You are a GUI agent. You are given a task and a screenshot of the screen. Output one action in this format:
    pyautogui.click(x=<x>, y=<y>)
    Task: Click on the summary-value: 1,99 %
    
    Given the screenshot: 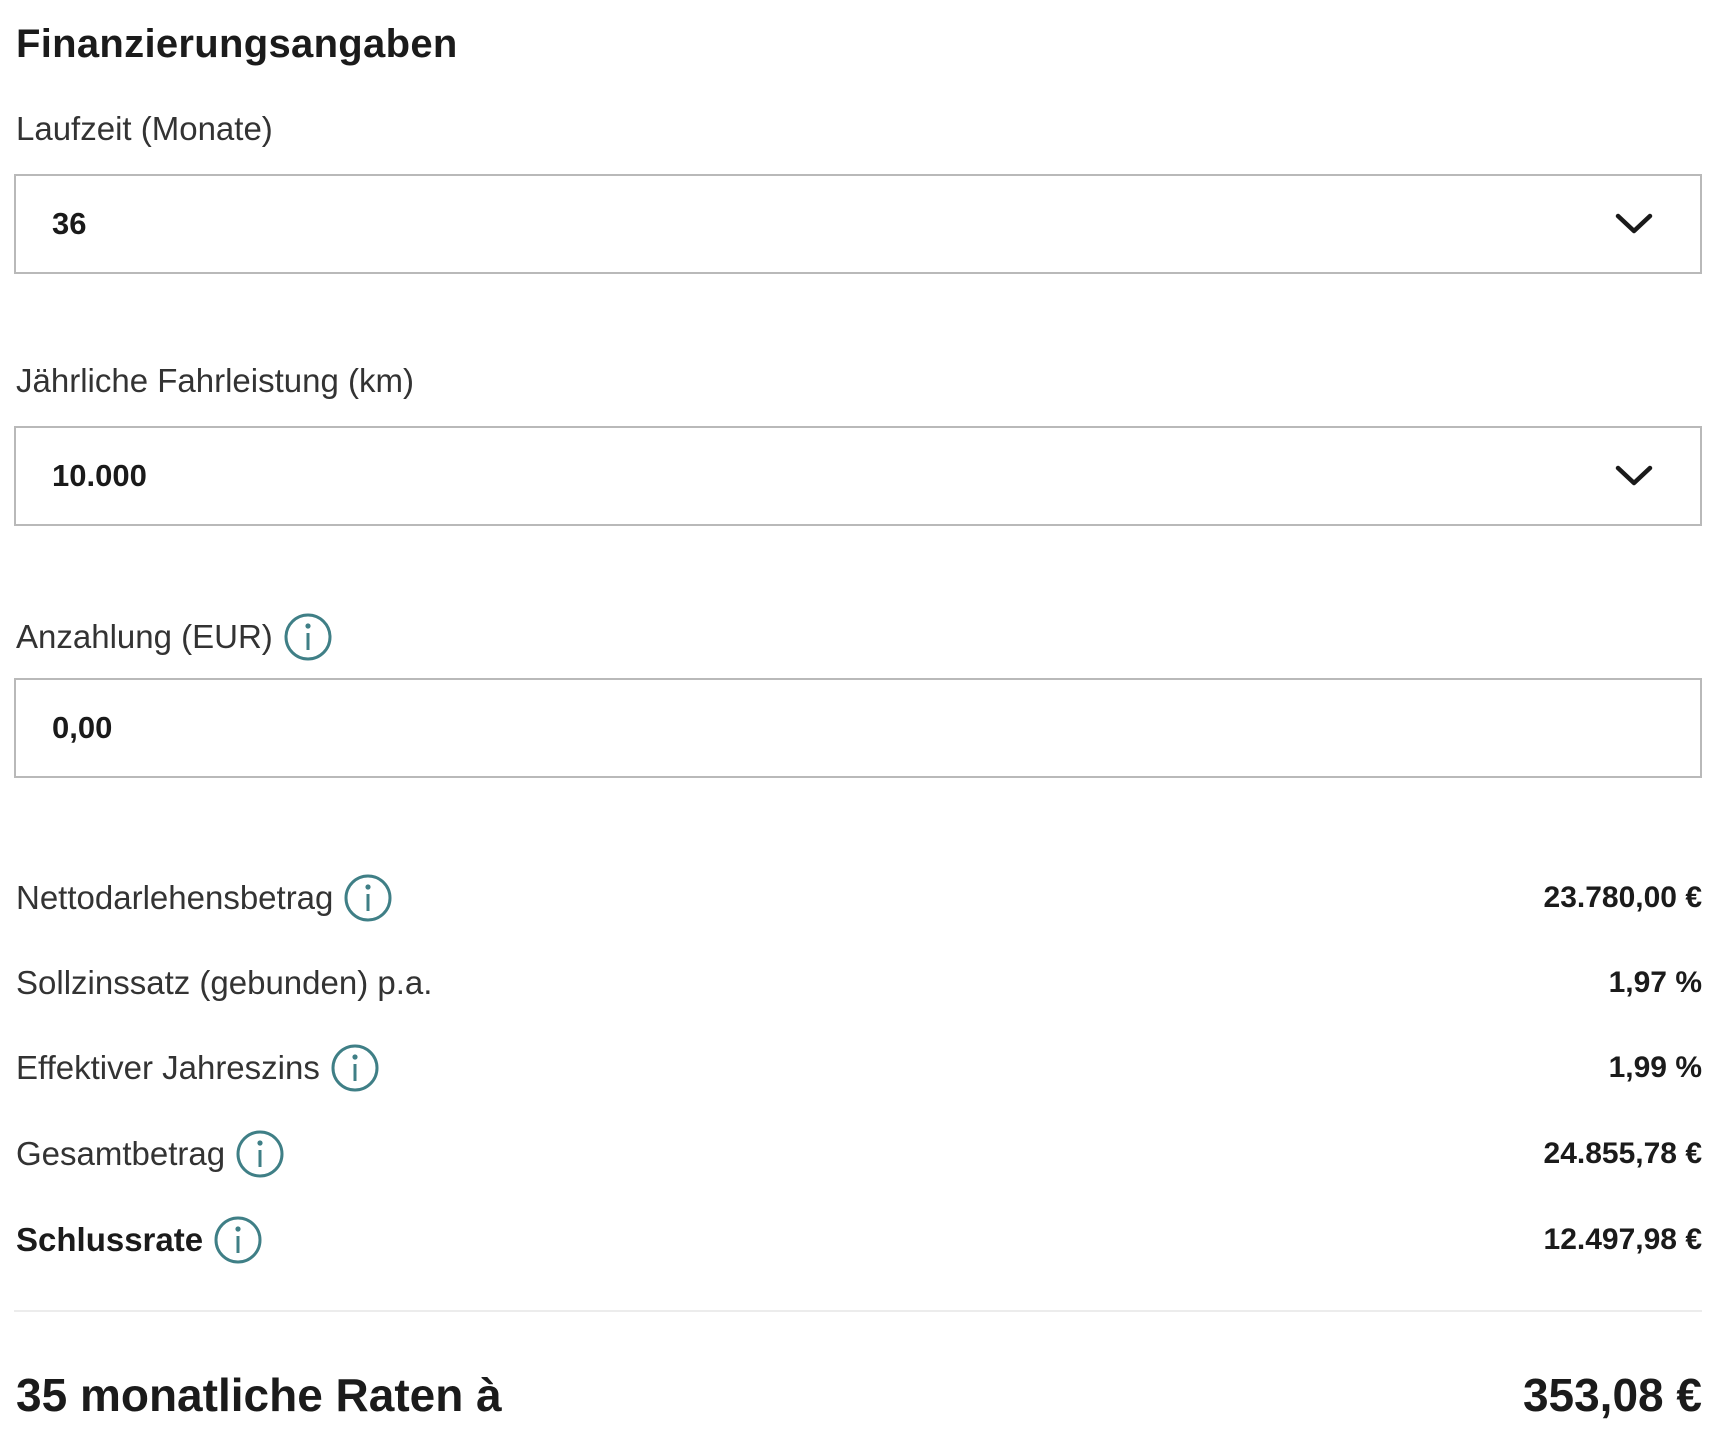 What is the action you would take?
    pyautogui.click(x=1655, y=1067)
    